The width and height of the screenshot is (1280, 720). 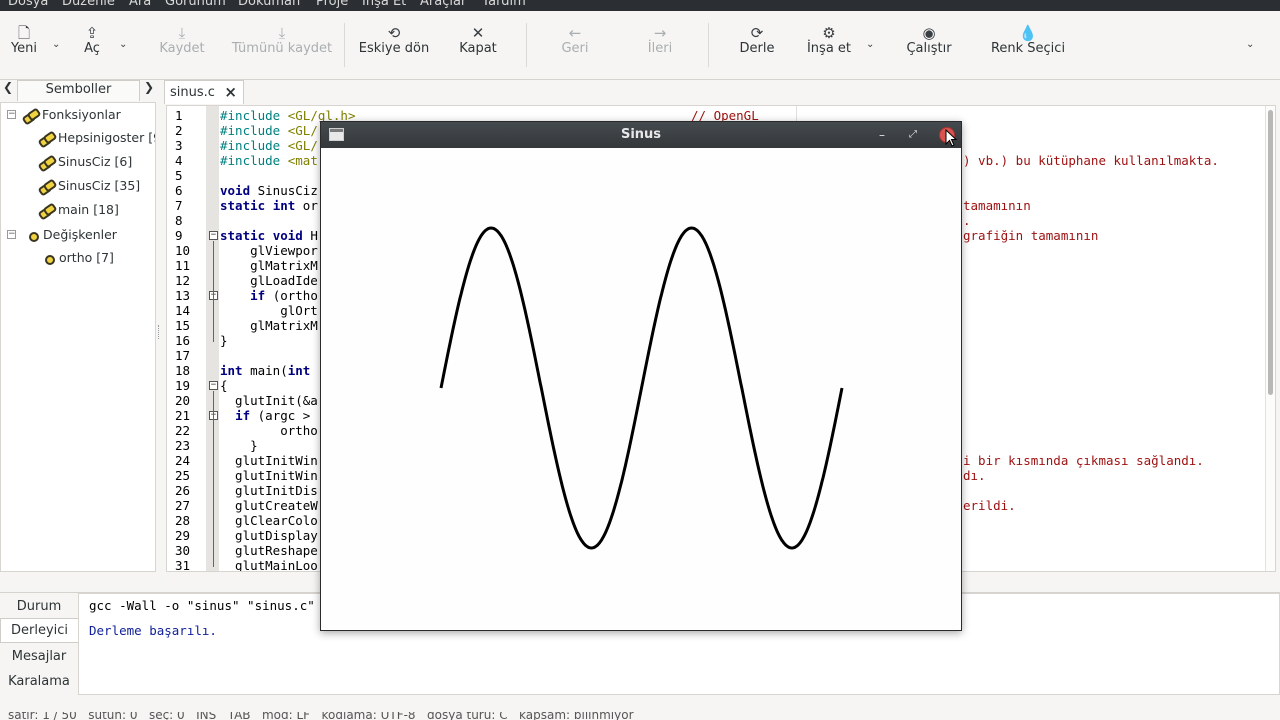 I want to click on code-comment: i bir kısmında çıkması sağlandı., so click(x=1083, y=460).